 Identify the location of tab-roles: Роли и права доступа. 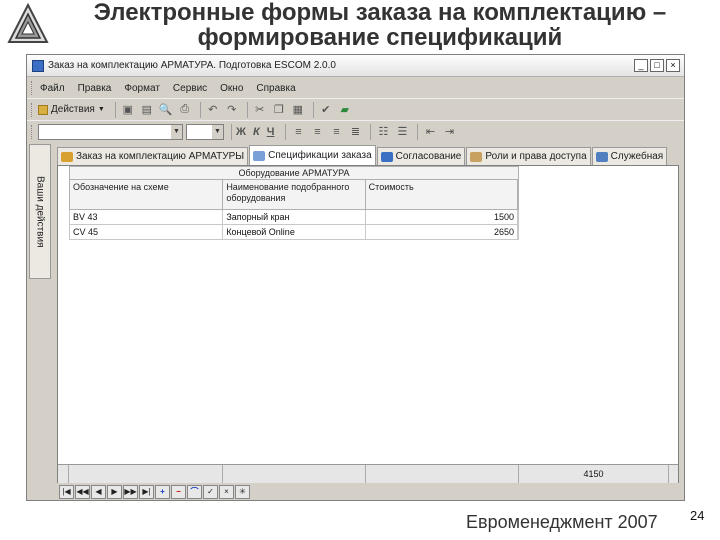
(528, 156).